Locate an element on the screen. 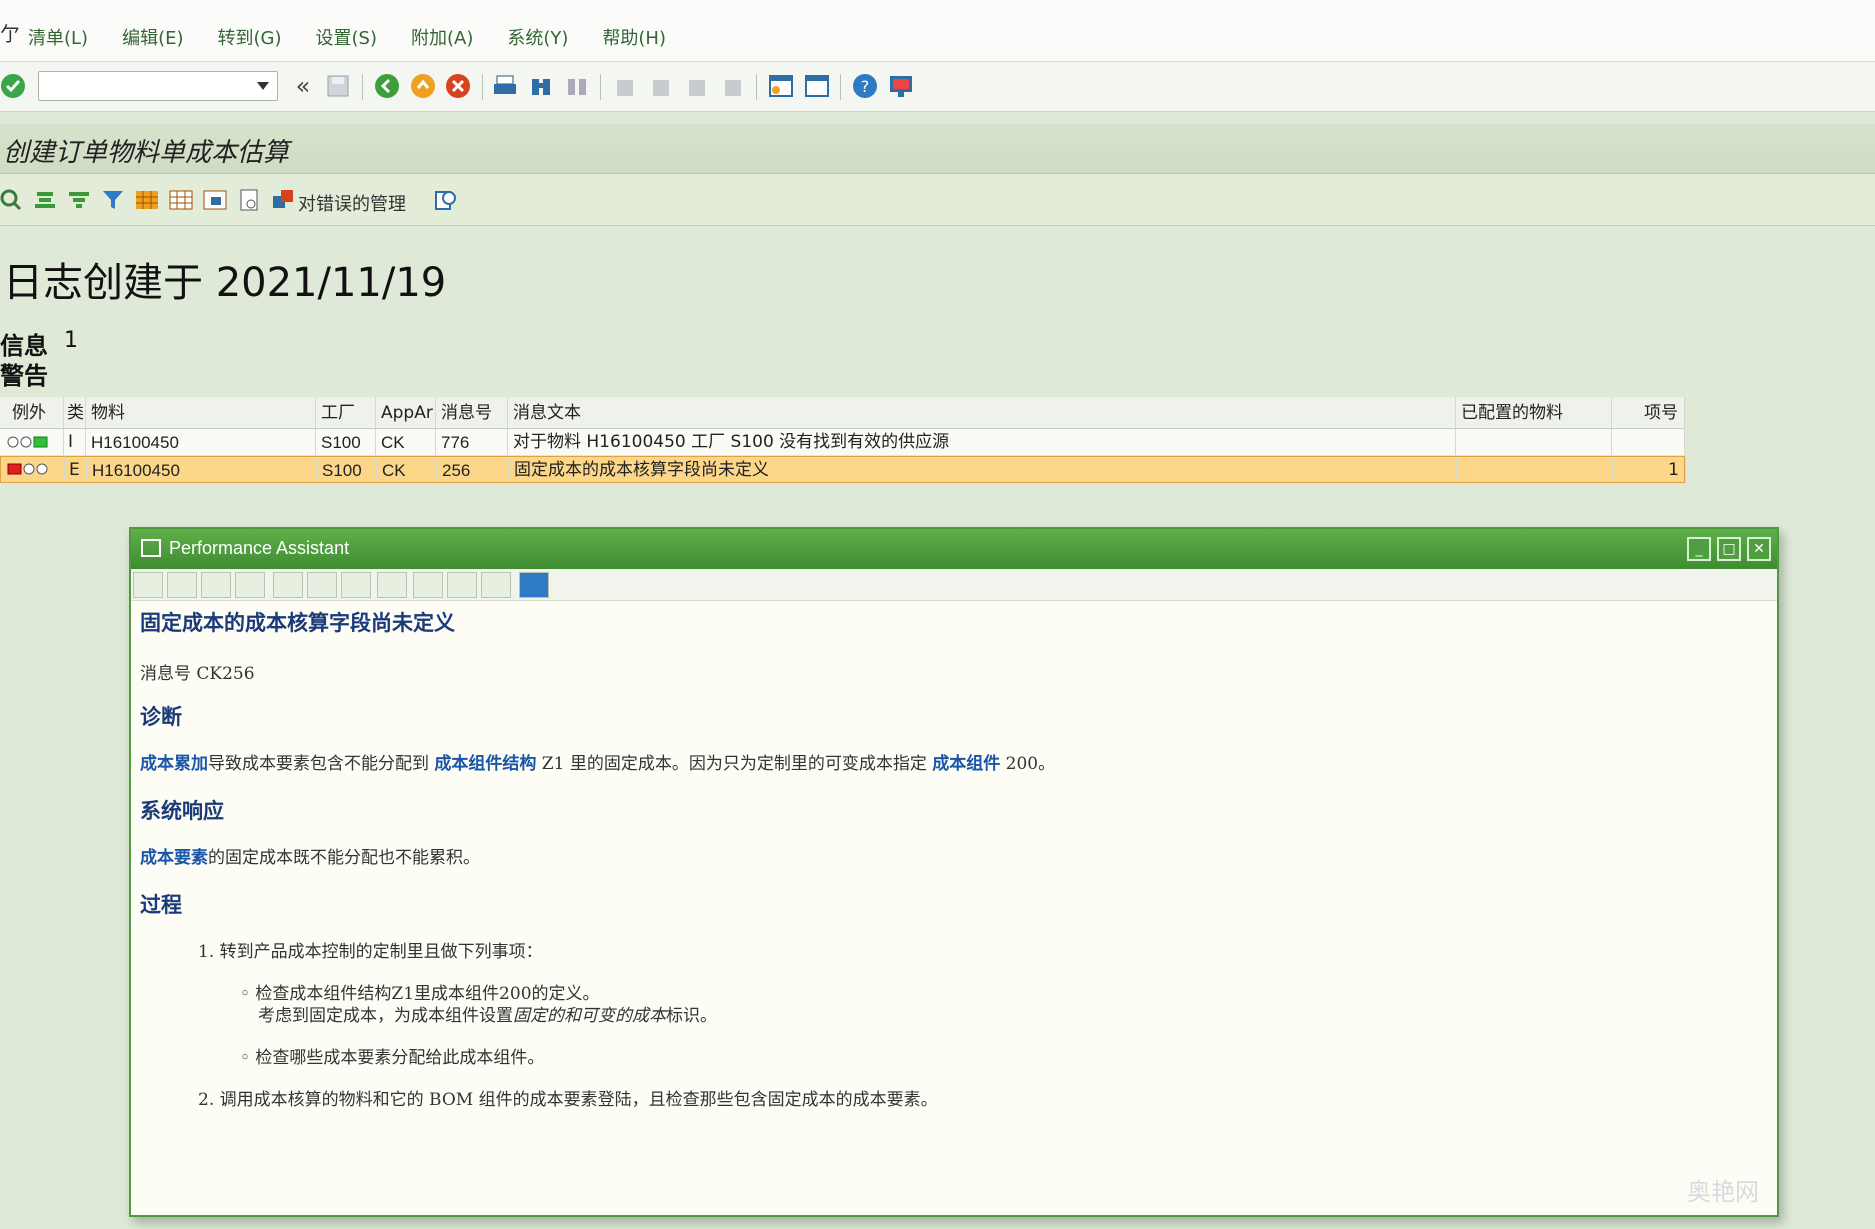  cell-message-number: 256 is located at coordinates (473, 469).